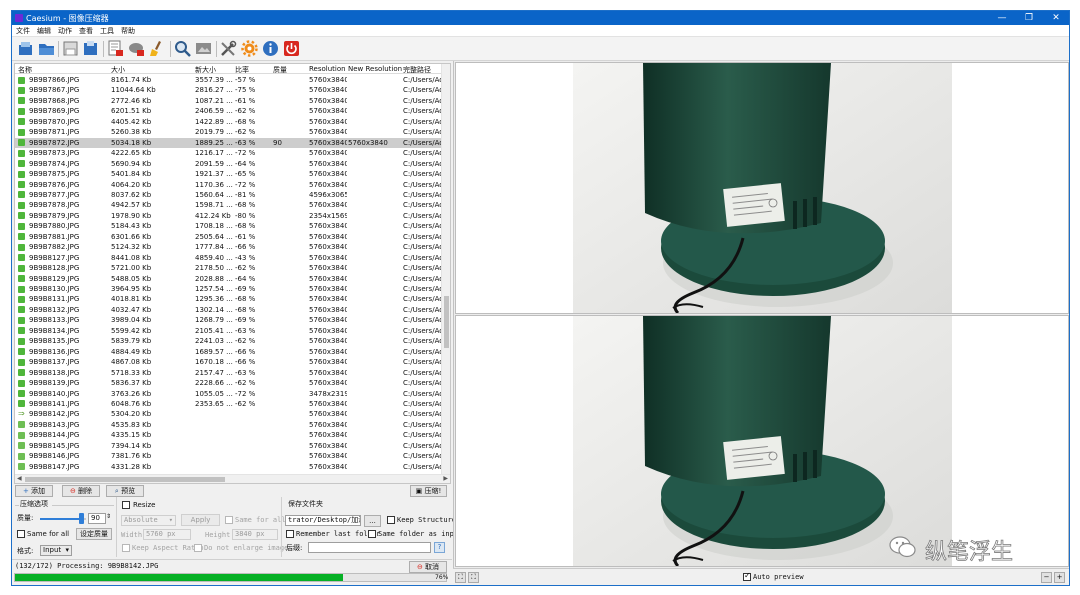 The image size is (1080, 595). I want to click on fit-to-window-icon: ⛶, so click(460, 577).